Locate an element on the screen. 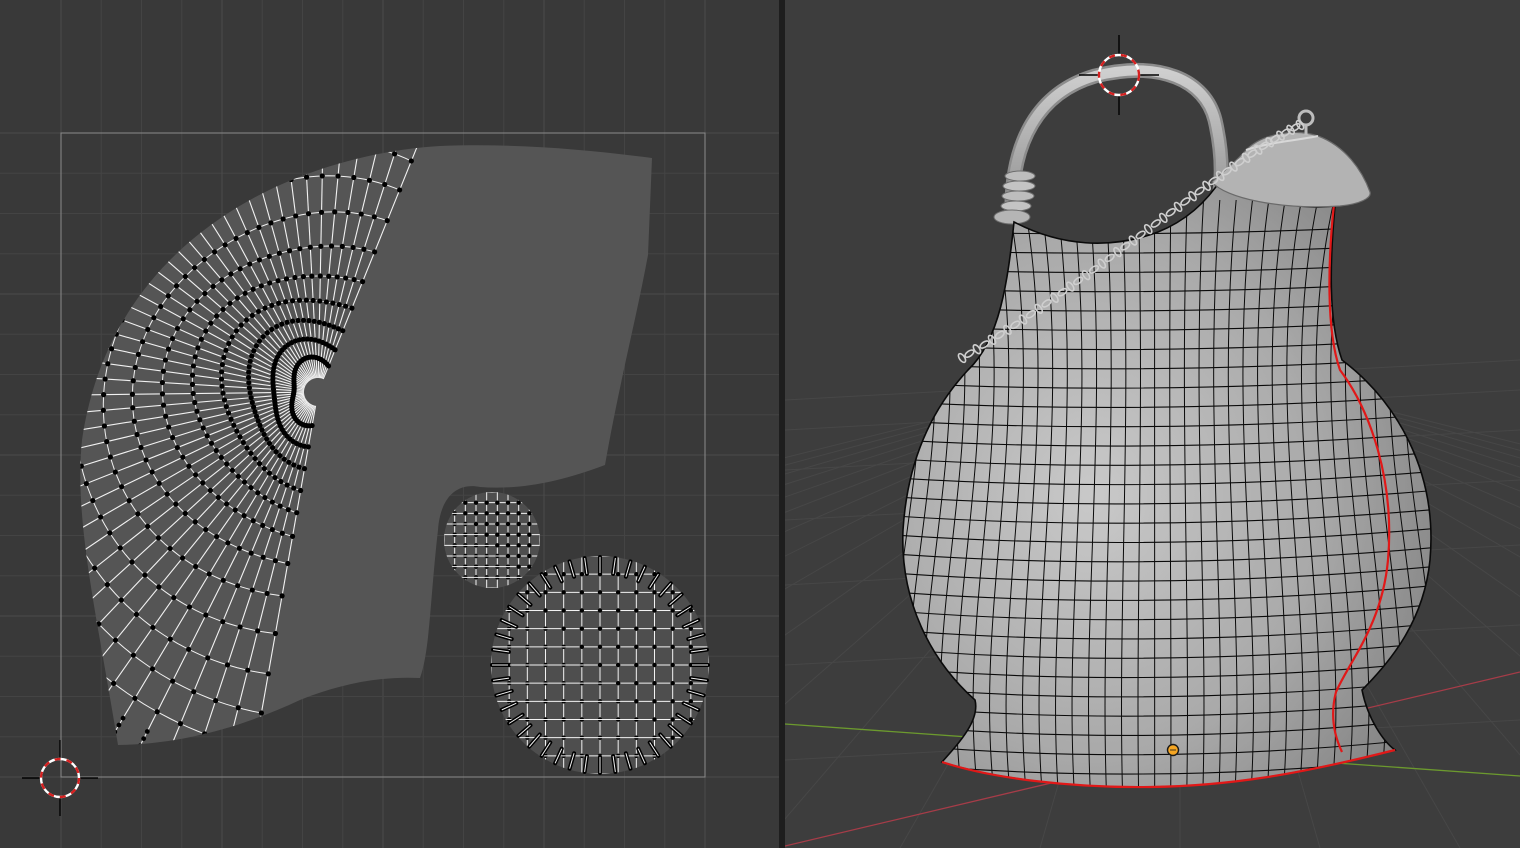 The width and height of the screenshot is (1520, 848). origin-point-icon is located at coordinates (1173, 750).